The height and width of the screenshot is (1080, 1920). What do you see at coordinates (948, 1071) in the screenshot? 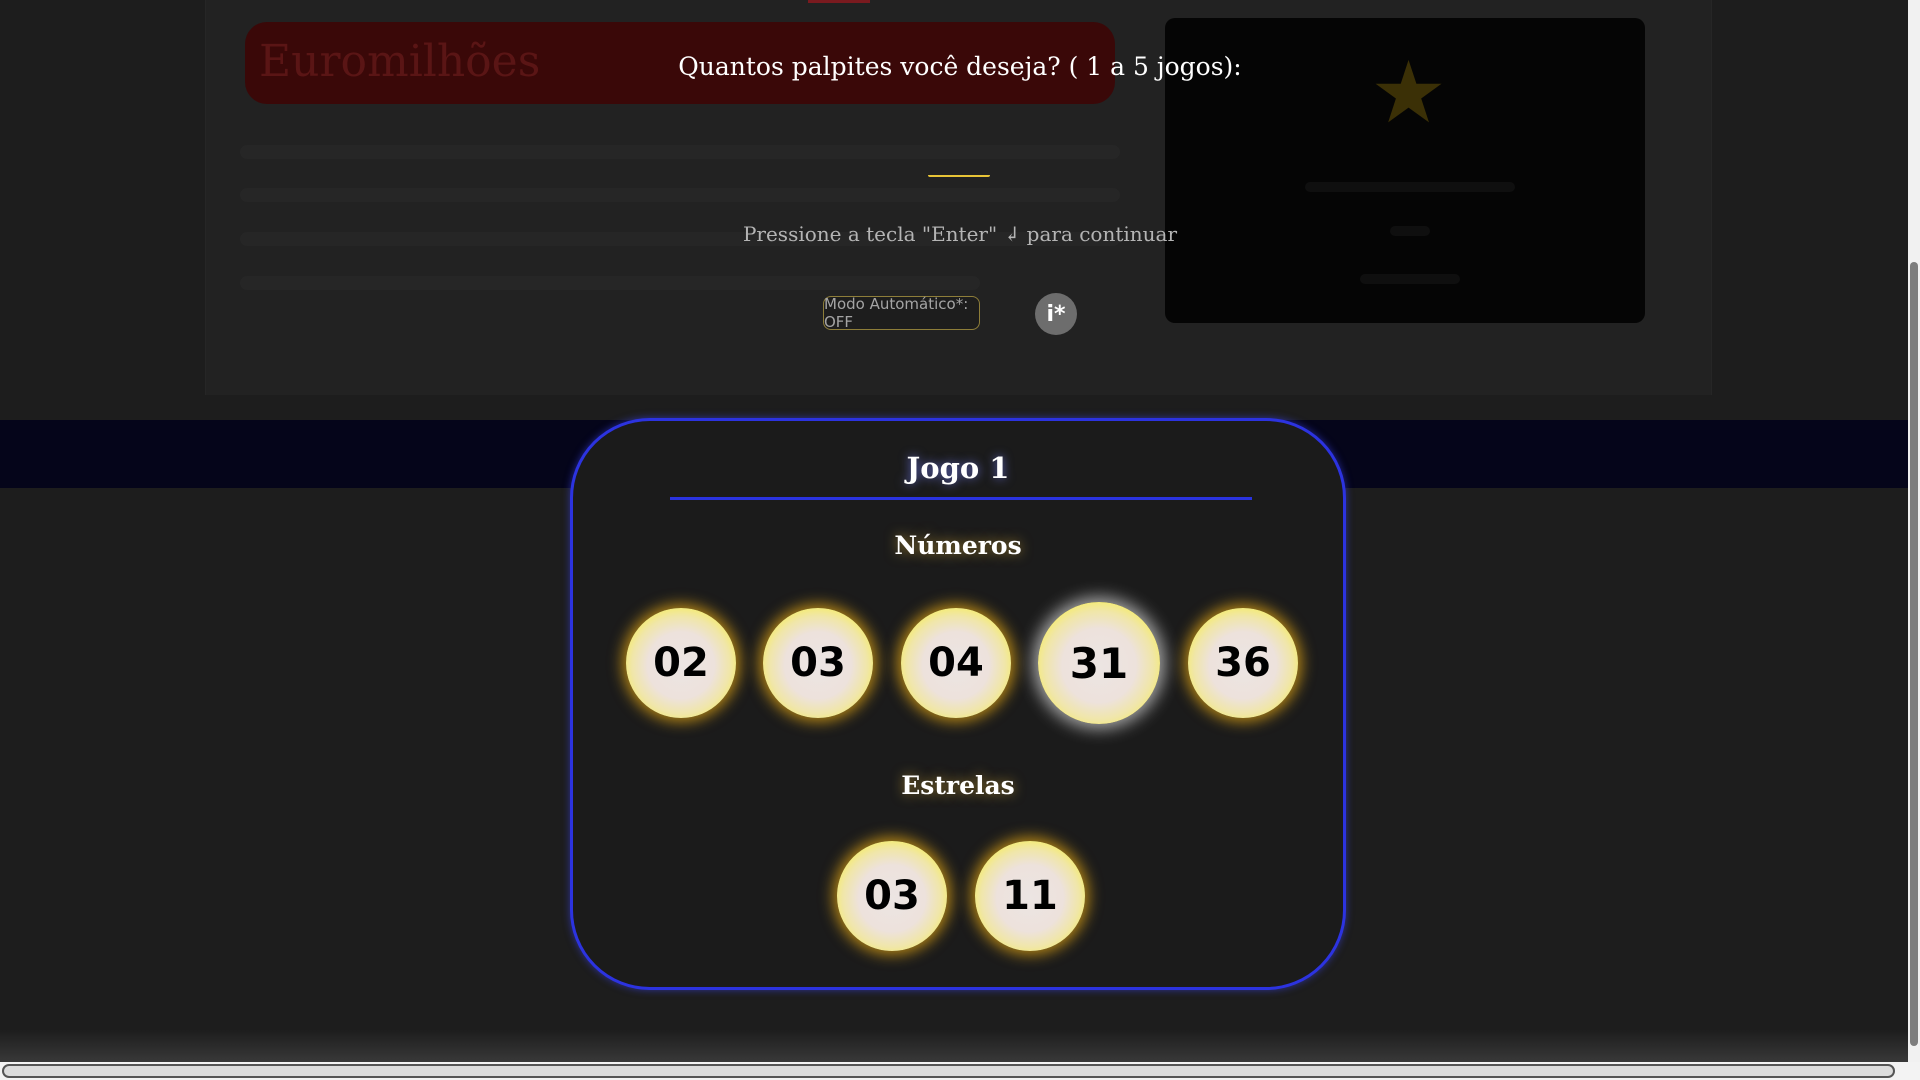
I see `horizontal-scrollbar-thumb` at bounding box center [948, 1071].